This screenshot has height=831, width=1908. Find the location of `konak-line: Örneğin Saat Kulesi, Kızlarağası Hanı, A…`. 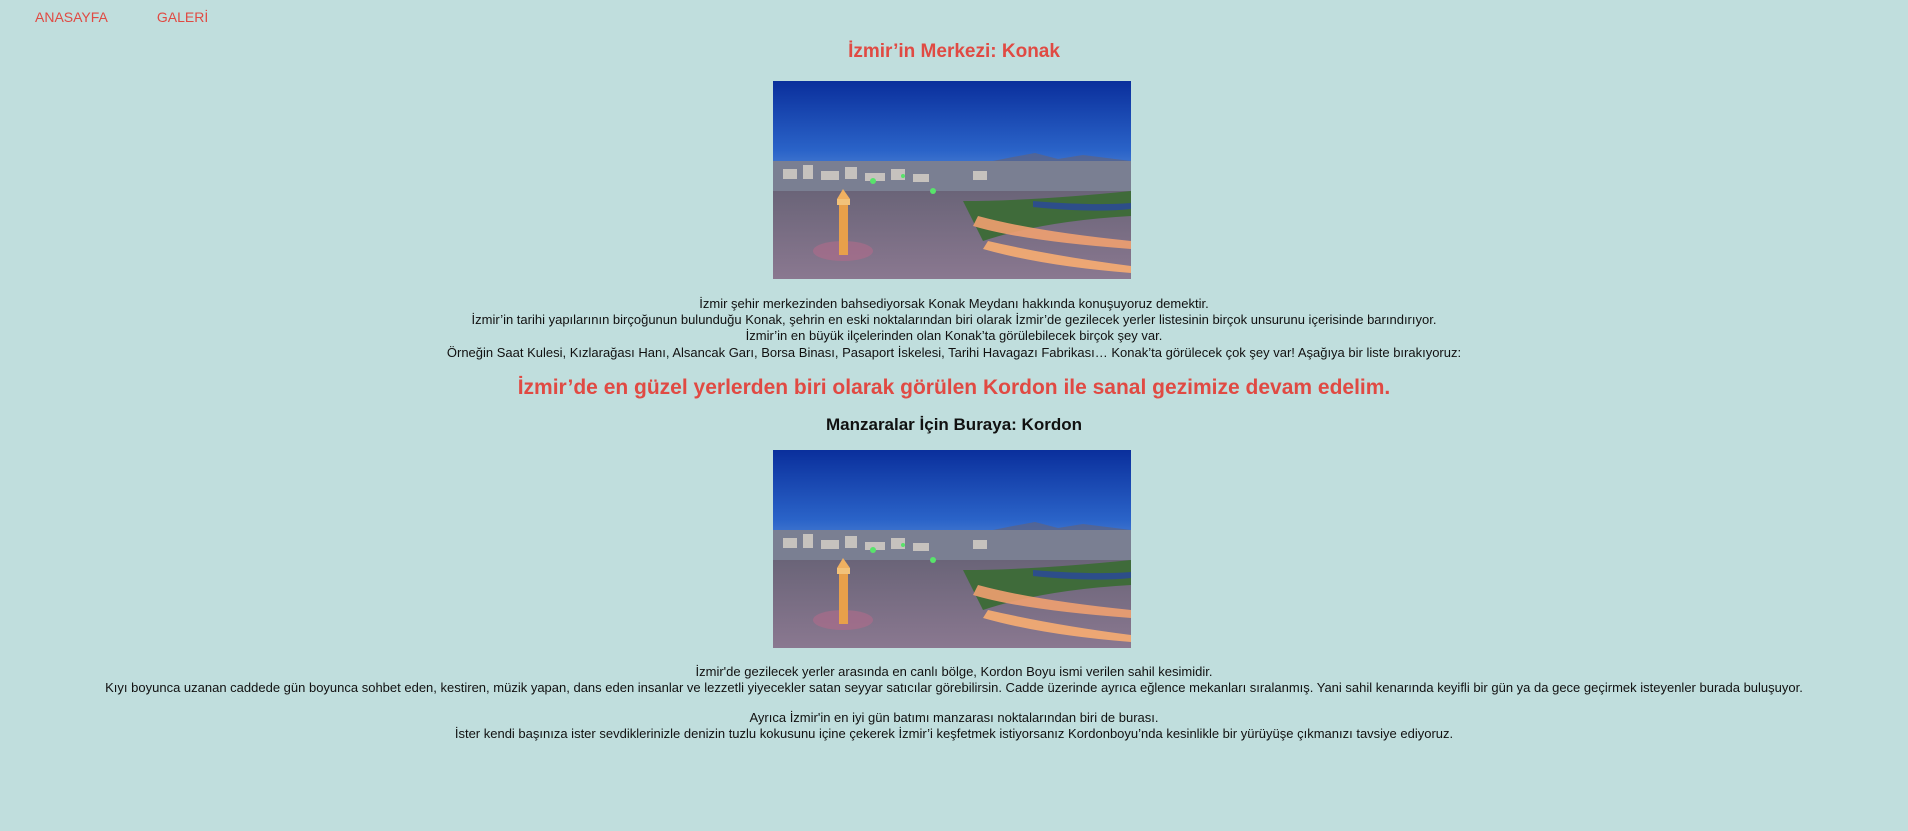

konak-line: Örneğin Saat Kulesi, Kızlarağası Hanı, A… is located at coordinates (954, 352).